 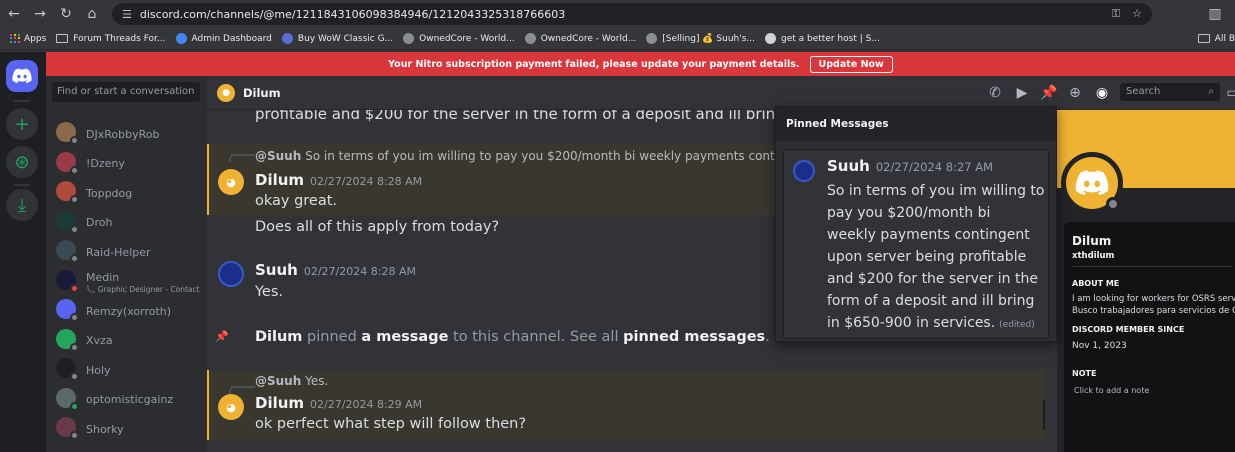 What do you see at coordinates (22, 205) in the screenshot?
I see `download-apps-icon: ⤓` at bounding box center [22, 205].